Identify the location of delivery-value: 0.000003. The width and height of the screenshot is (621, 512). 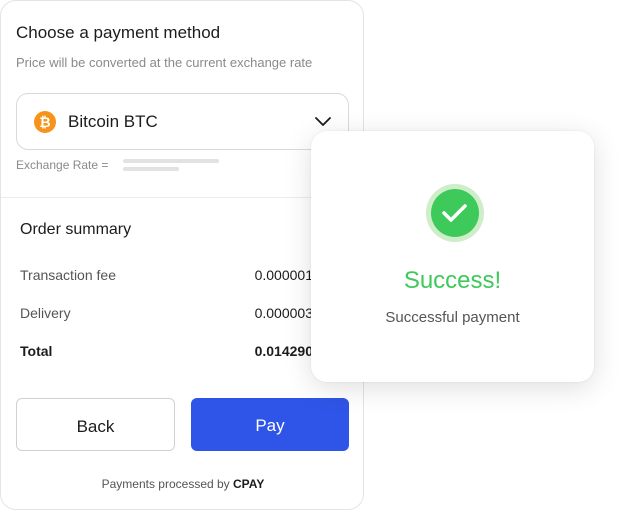
(283, 313).